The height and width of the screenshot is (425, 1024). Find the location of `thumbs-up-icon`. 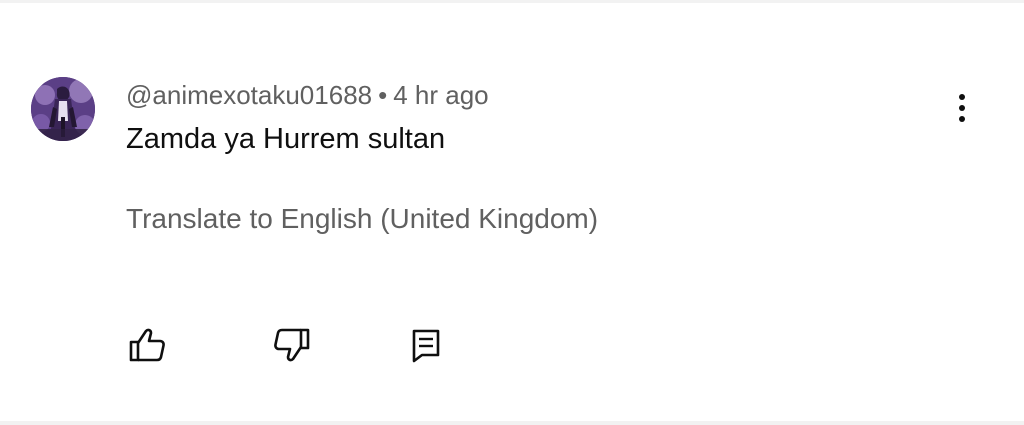

thumbs-up-icon is located at coordinates (147, 345).